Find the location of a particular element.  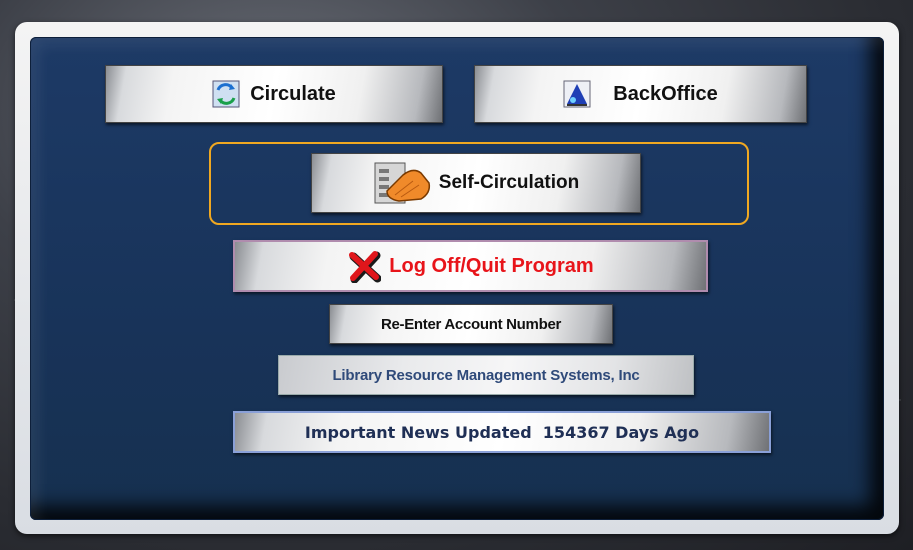

important-news-button: Important News Updated 154367 Days Ago is located at coordinates (502, 432).